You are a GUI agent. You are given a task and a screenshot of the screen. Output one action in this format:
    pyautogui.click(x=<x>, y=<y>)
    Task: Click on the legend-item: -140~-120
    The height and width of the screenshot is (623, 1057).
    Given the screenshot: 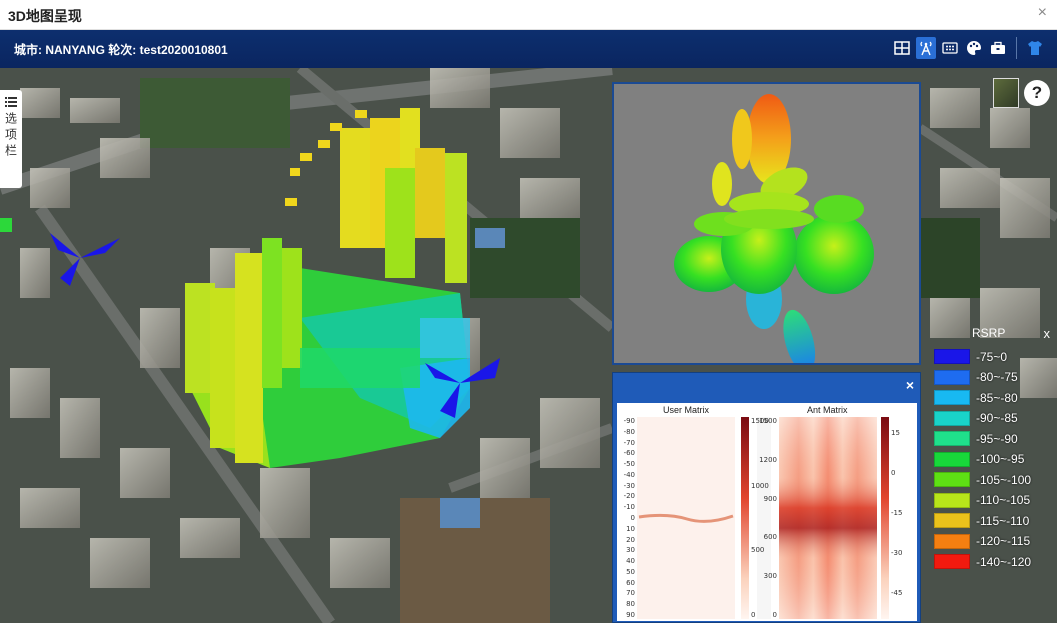 What is the action you would take?
    pyautogui.click(x=982, y=561)
    